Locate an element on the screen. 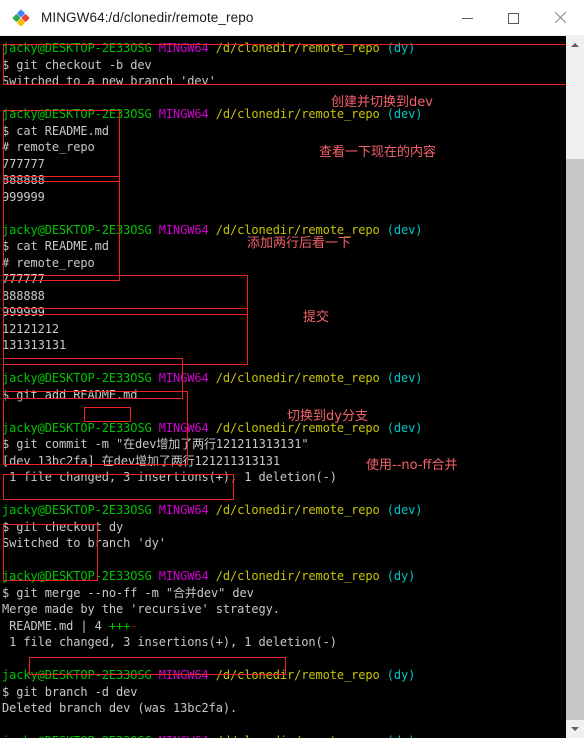 The width and height of the screenshot is (584, 738). command-line: $ git checkout dy is located at coordinates (284, 527).